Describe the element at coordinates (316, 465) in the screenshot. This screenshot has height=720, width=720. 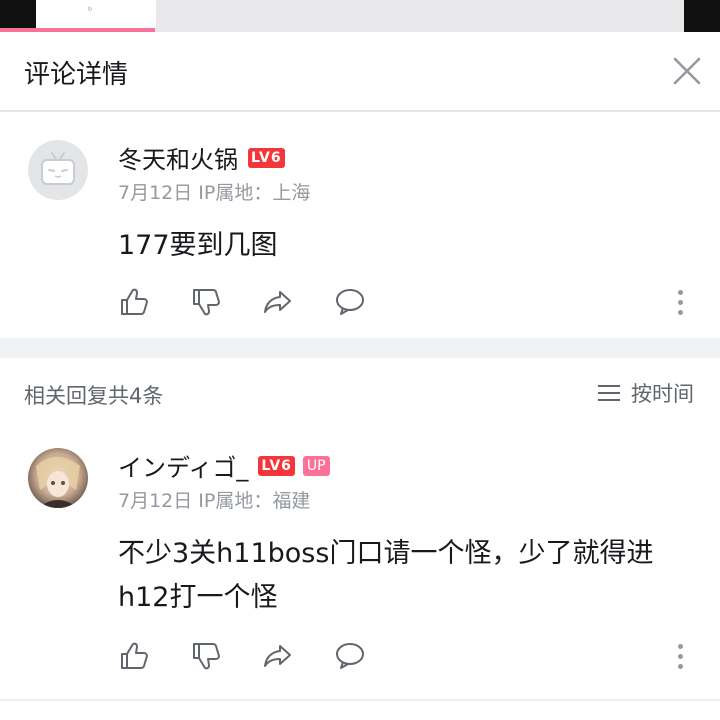
I see `up-badge: UP` at that location.